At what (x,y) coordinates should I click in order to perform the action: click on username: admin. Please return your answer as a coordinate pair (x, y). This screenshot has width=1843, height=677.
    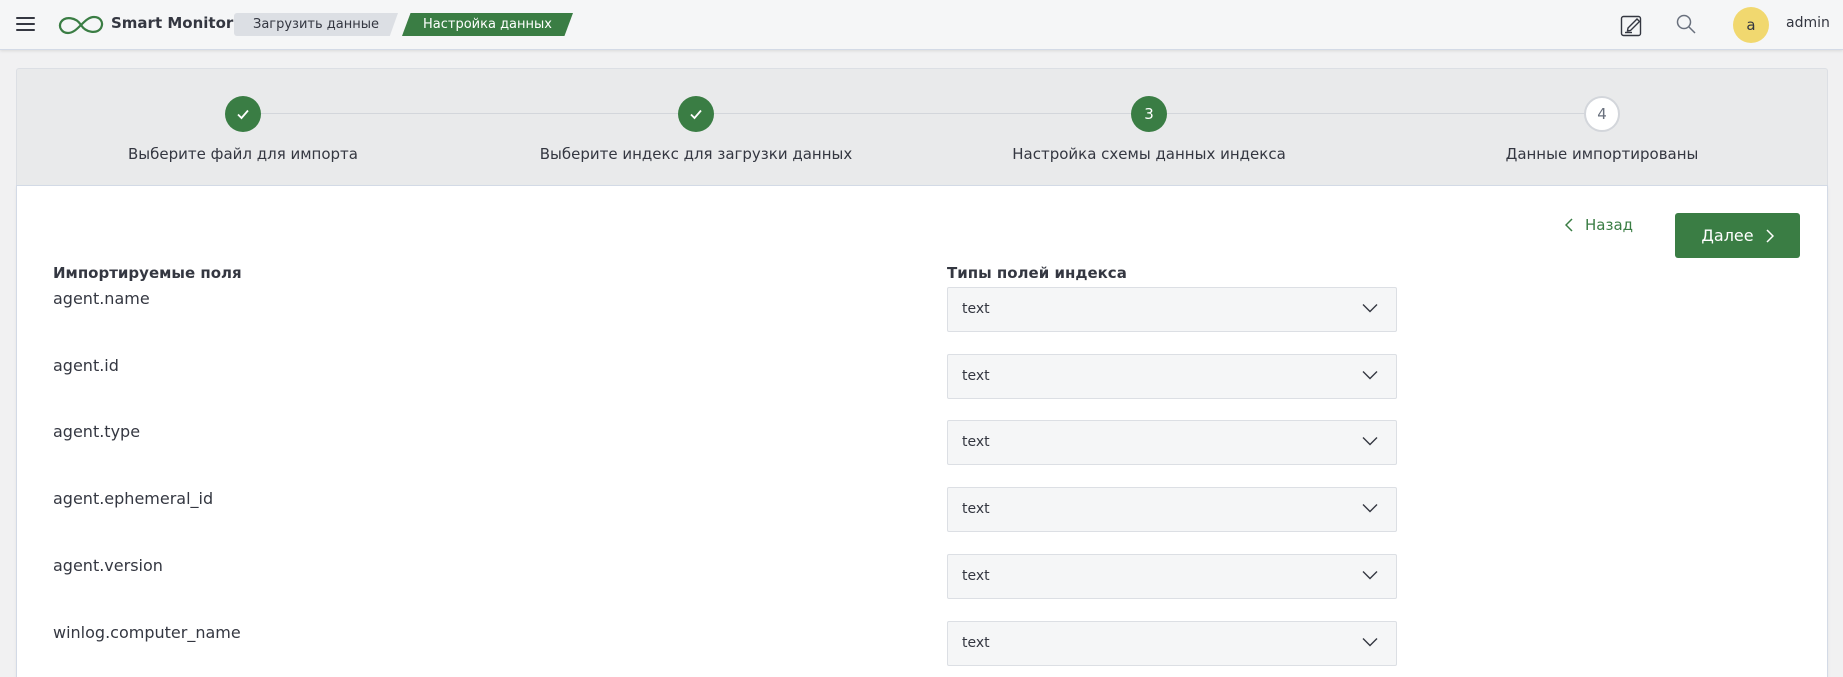
    Looking at the image, I should click on (1808, 23).